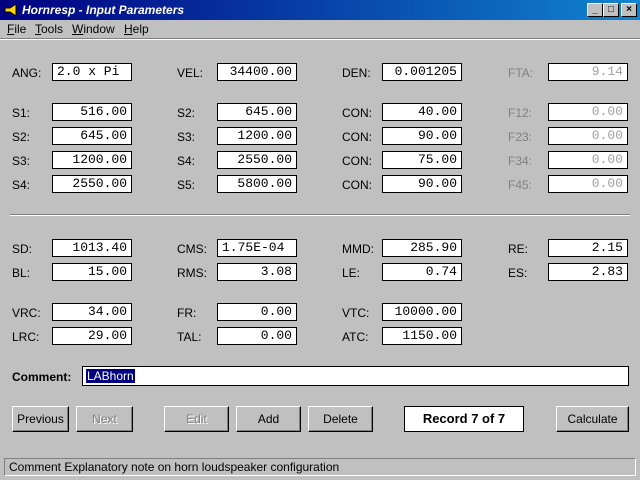  I want to click on sd-field: 1013.40, so click(92, 248).